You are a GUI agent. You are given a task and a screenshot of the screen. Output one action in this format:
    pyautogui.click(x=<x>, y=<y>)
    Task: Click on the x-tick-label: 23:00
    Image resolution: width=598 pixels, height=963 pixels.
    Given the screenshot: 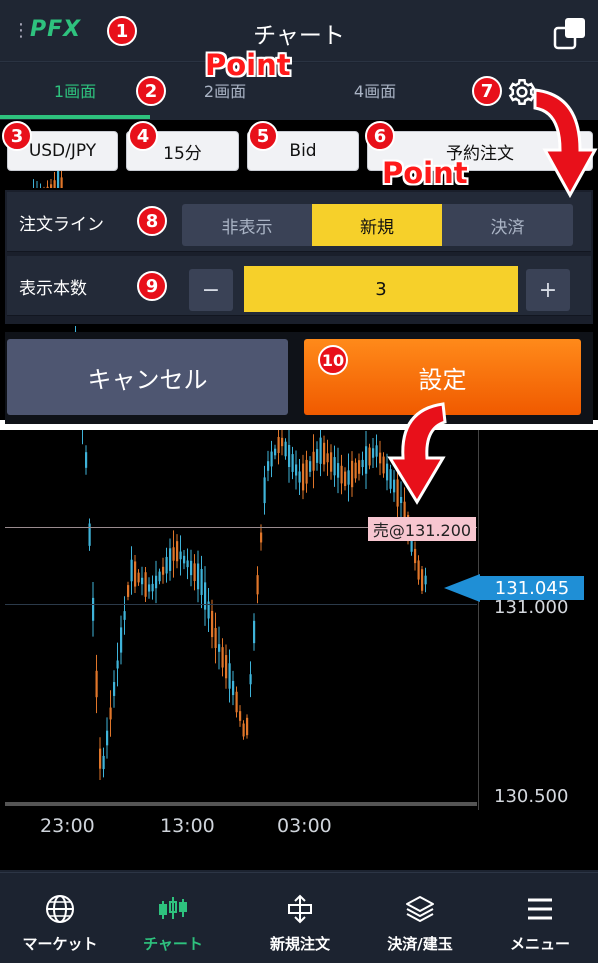 What is the action you would take?
    pyautogui.click(x=67, y=826)
    